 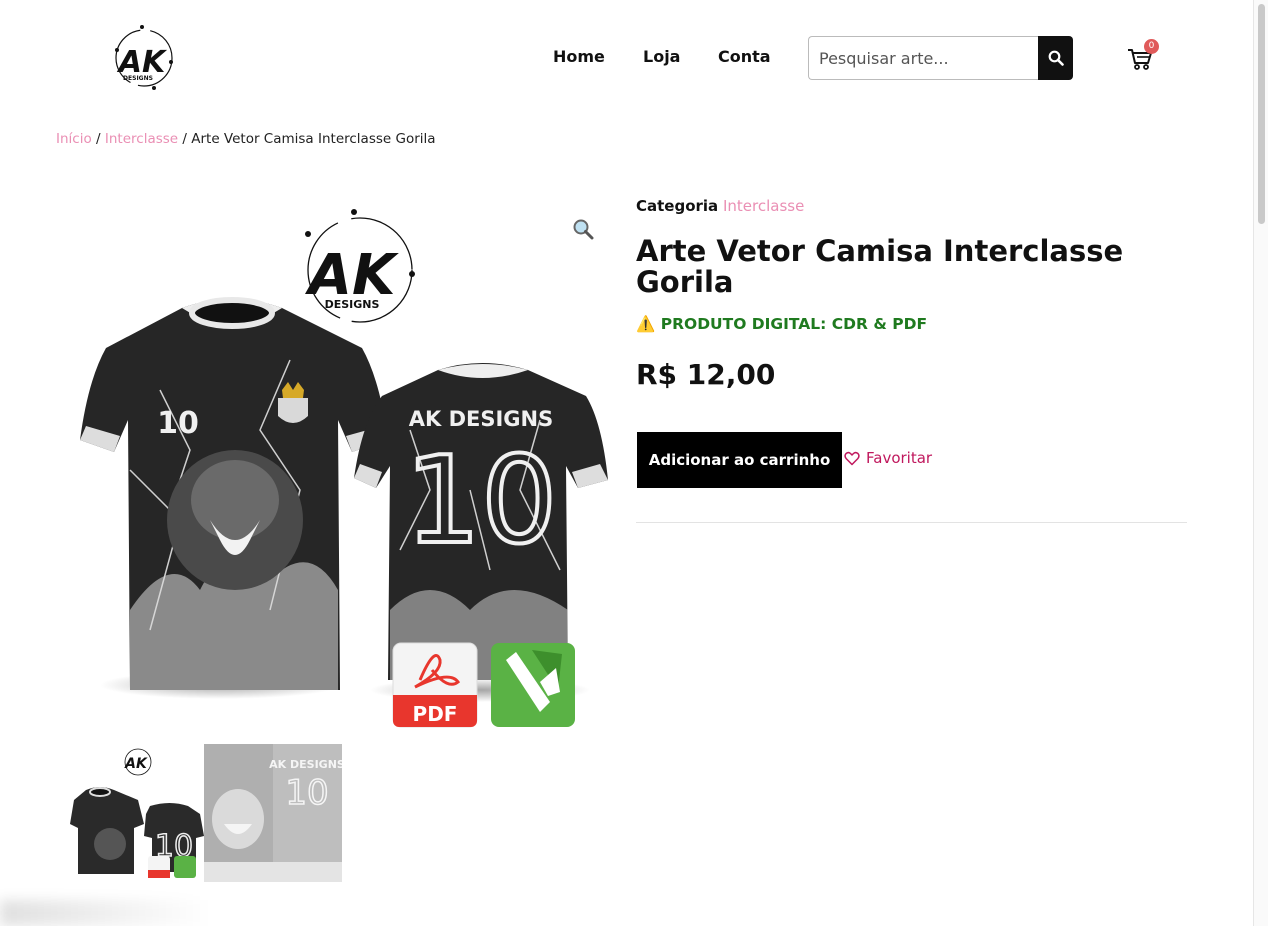 I want to click on warning-icon: ⚠️, so click(x=646, y=324).